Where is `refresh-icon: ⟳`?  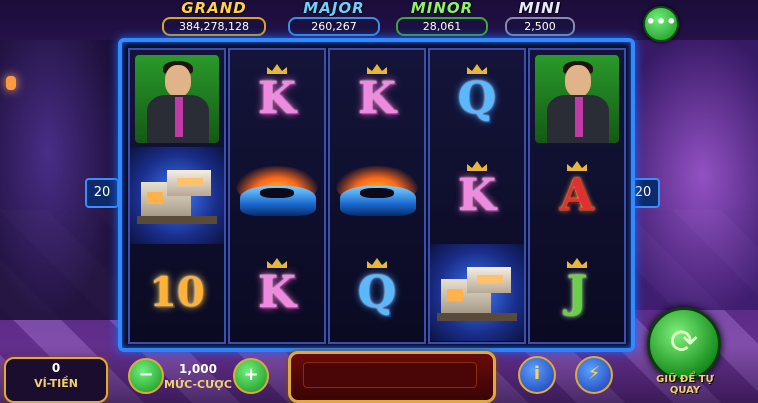
refresh-icon: ⟳ is located at coordinates (684, 342).